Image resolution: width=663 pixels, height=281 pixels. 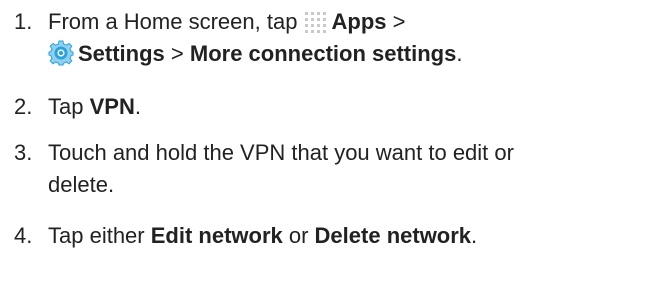 What do you see at coordinates (353, 107) in the screenshot?
I see `step-text: Tap VPN.` at bounding box center [353, 107].